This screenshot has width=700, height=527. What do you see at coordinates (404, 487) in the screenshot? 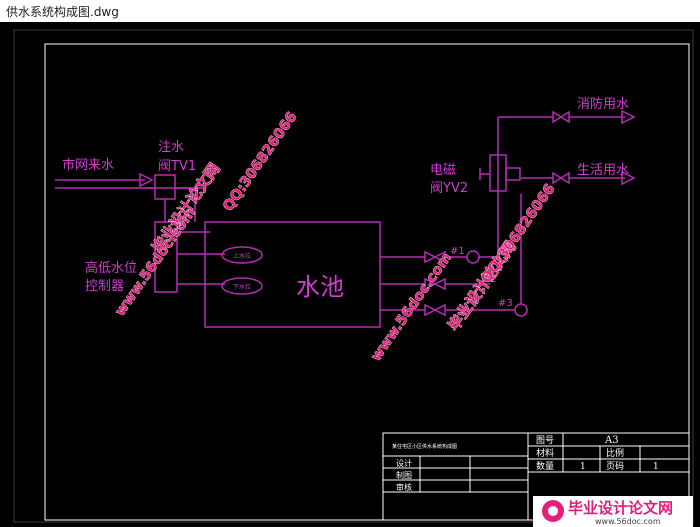
I see `title-block-review-label: 审核` at bounding box center [404, 487].